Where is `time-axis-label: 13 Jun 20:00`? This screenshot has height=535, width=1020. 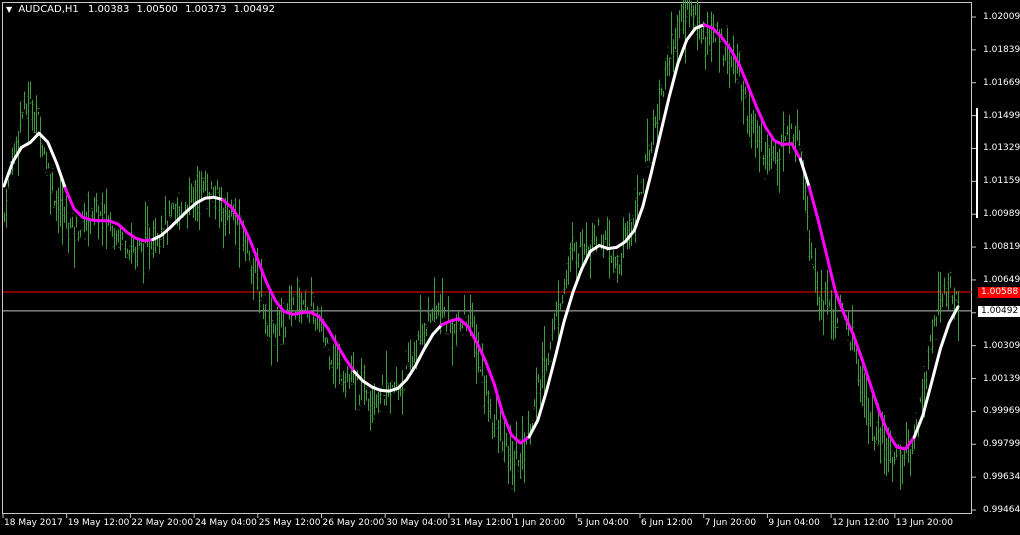 time-axis-label: 13 Jun 20:00 is located at coordinates (924, 523).